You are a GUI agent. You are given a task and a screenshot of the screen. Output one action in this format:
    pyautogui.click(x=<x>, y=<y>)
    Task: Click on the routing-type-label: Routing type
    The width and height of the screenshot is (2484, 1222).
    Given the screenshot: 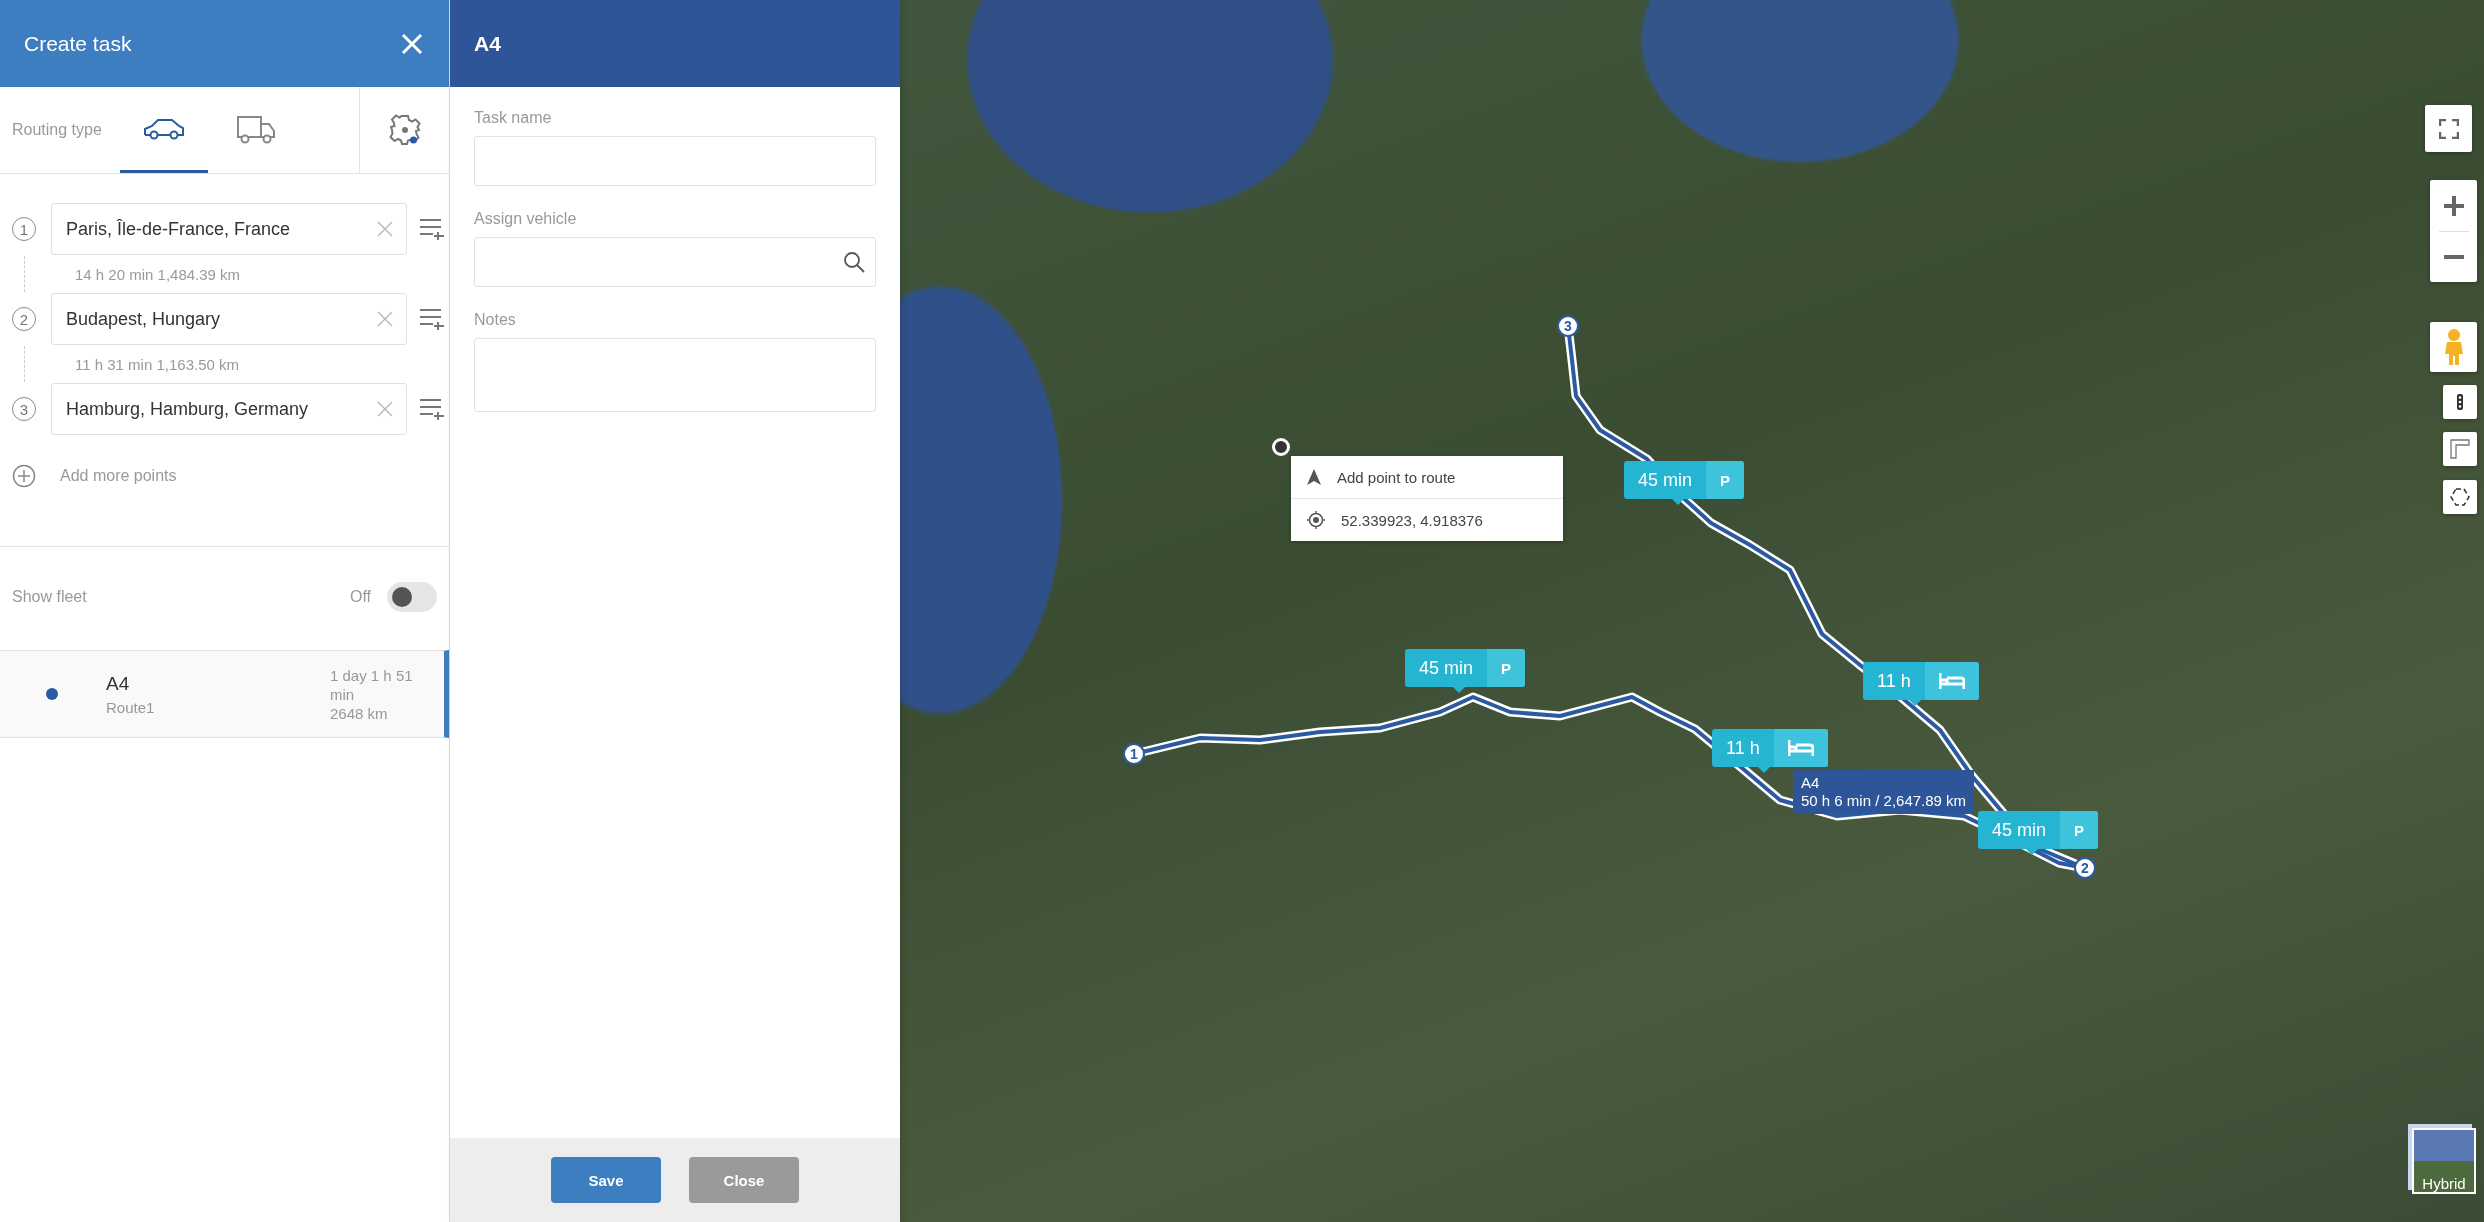 What is the action you would take?
    pyautogui.click(x=57, y=130)
    